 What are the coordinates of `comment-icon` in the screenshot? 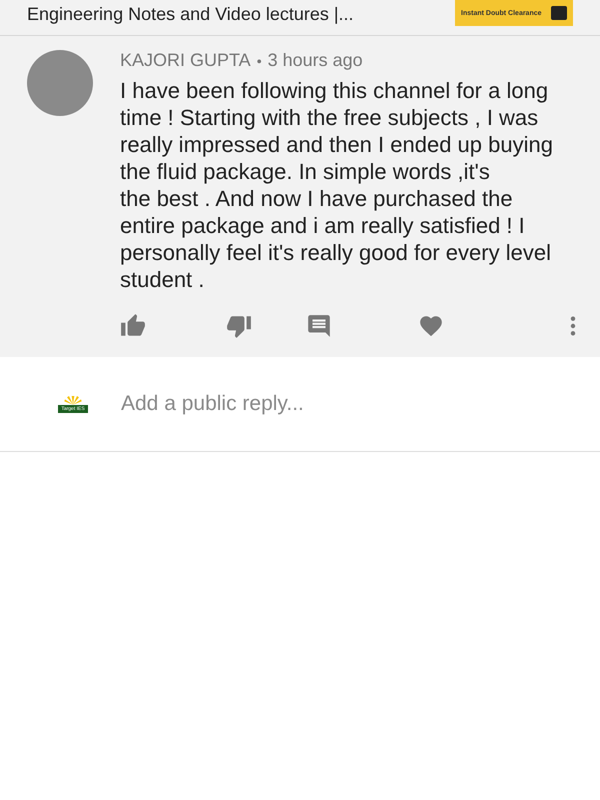 It's located at (319, 326).